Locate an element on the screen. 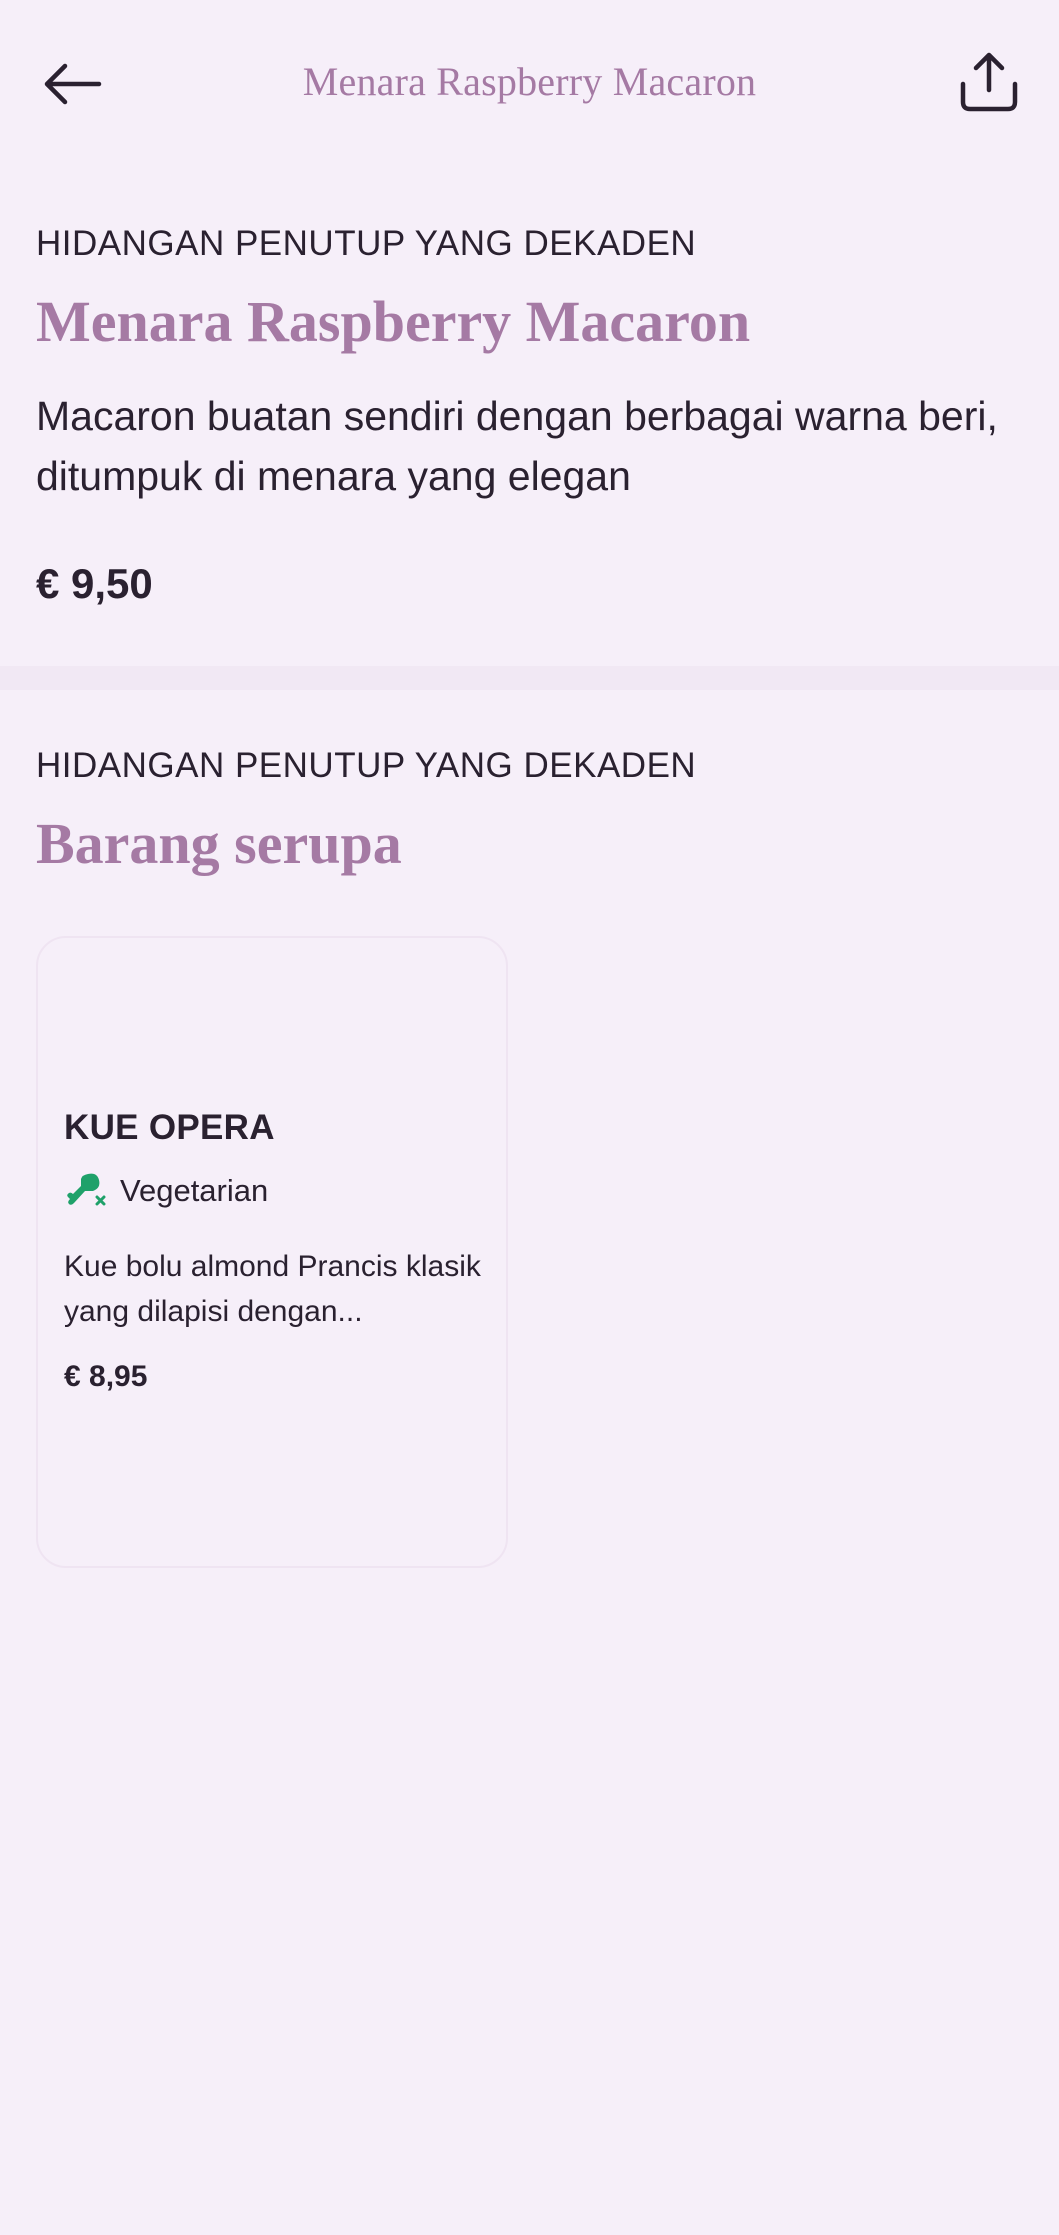  section-divider is located at coordinates (529, 678).